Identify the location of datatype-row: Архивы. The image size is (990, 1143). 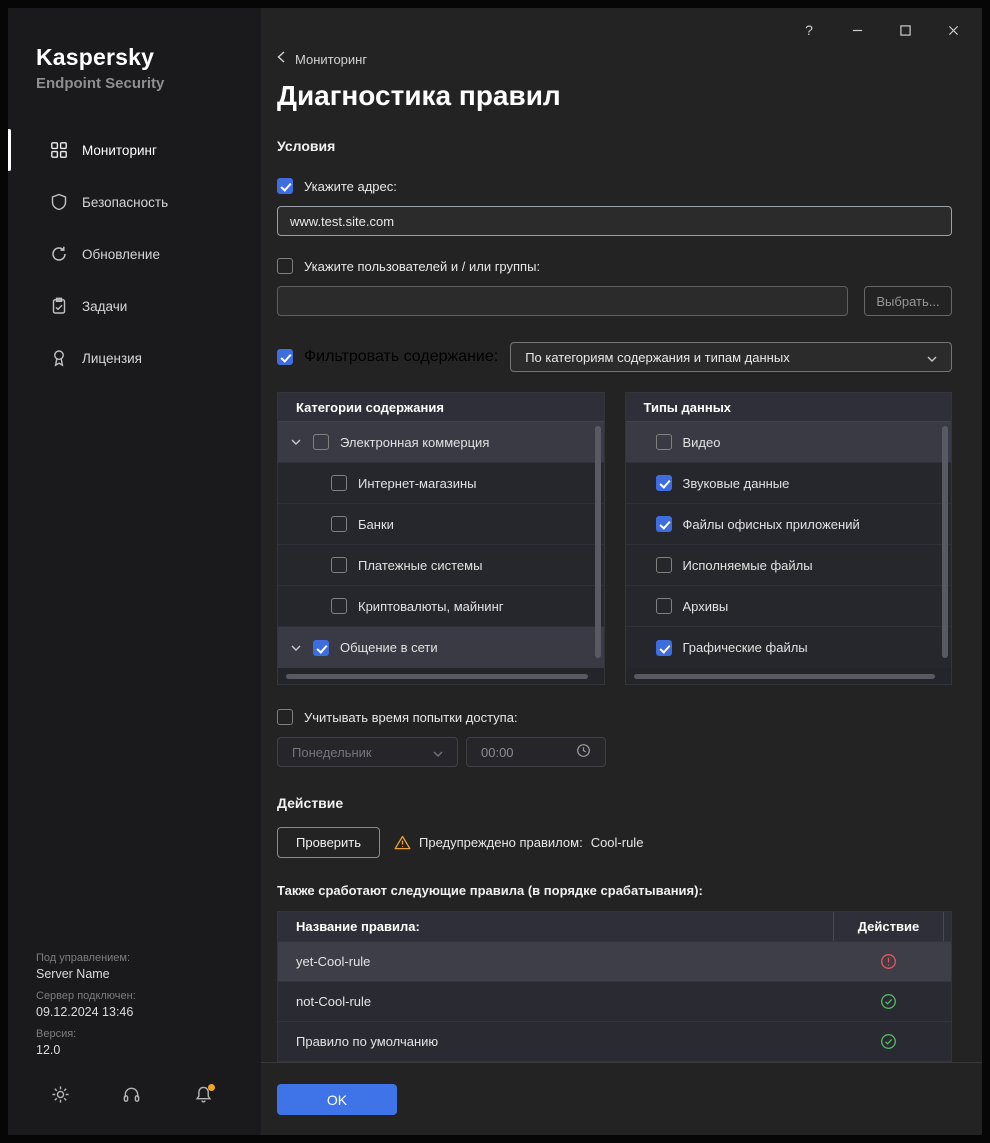
(788, 606).